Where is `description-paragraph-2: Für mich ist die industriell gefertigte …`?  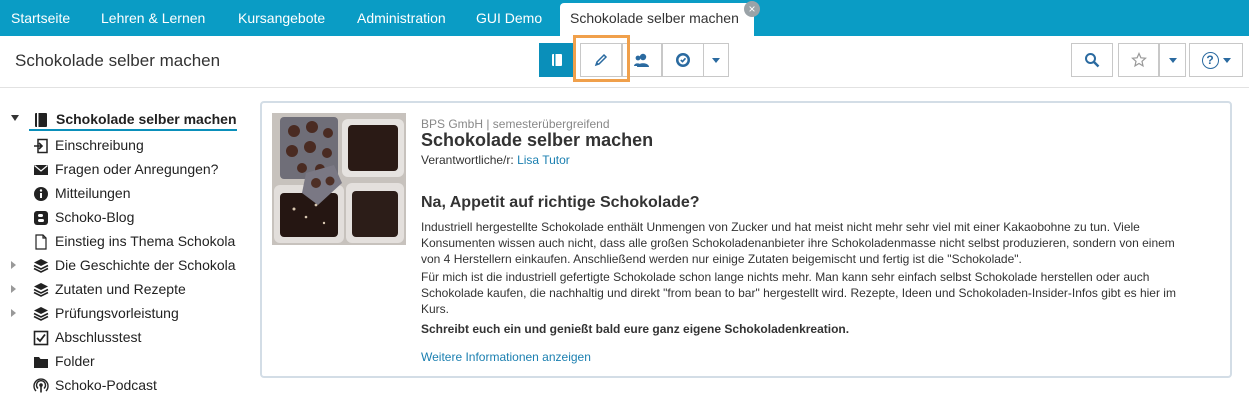
description-paragraph-2: Für mich ist die industriell gefertigte … is located at coordinates (798, 293).